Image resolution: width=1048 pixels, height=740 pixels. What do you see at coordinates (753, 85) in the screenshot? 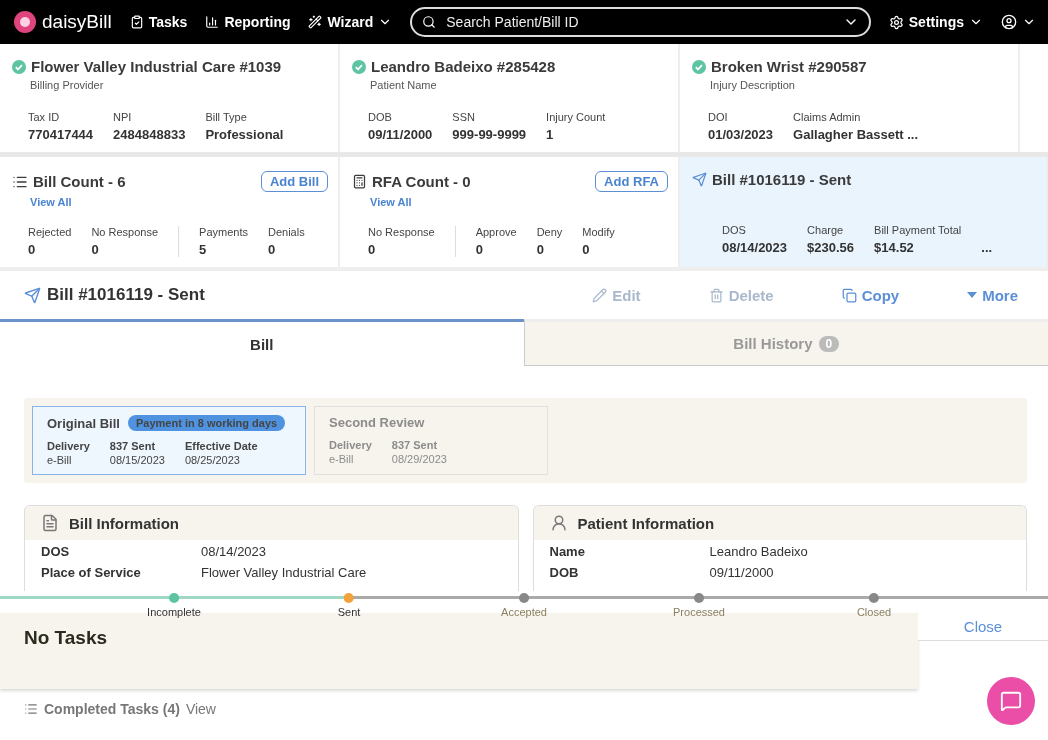
I see `panel-subtitle: Injury Description` at bounding box center [753, 85].